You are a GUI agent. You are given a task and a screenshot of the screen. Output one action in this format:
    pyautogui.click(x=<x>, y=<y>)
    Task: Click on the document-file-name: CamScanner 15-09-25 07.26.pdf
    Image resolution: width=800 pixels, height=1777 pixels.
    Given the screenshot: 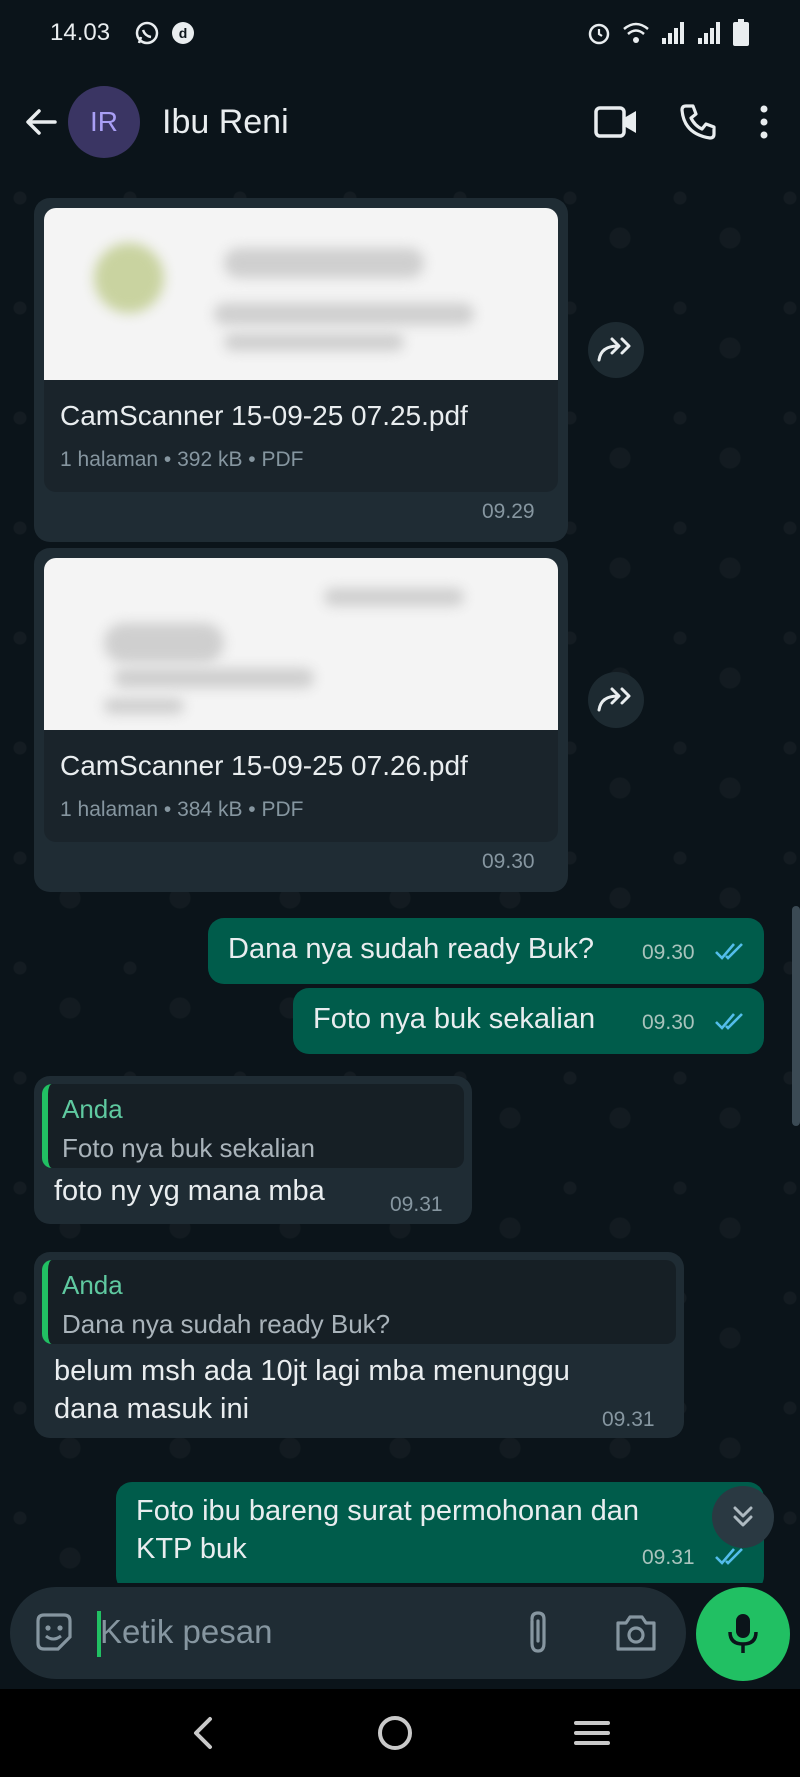 What is the action you would take?
    pyautogui.click(x=264, y=765)
    